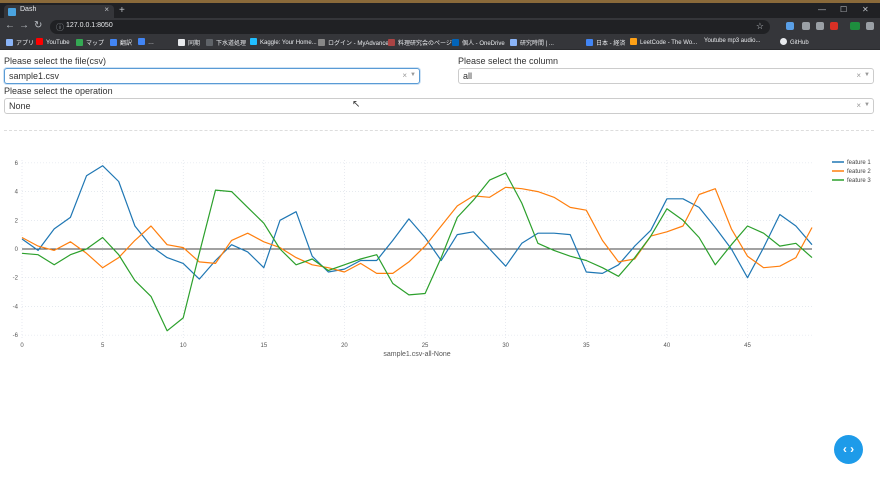 The image size is (880, 480). I want to click on section-divider, so click(439, 130).